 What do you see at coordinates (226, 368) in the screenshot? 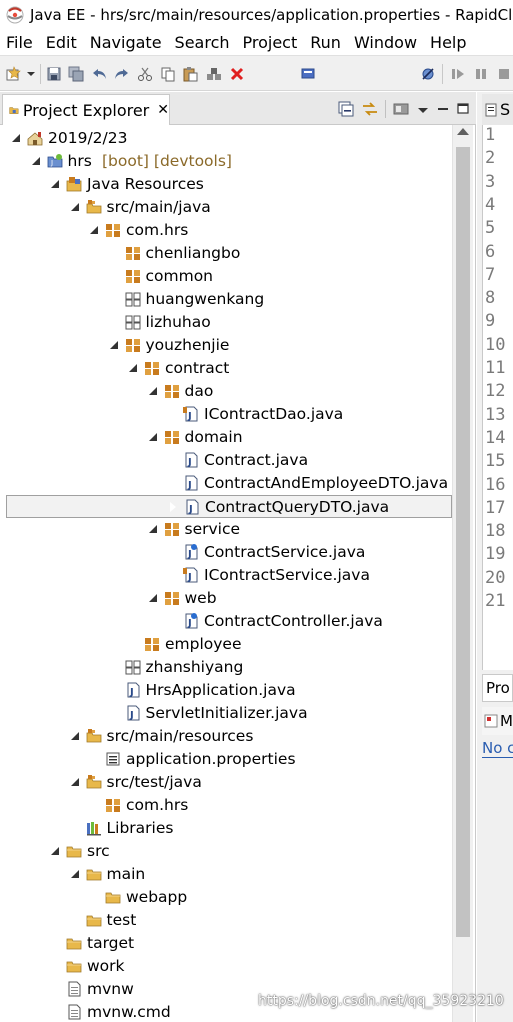
I see `tree-item: contract` at bounding box center [226, 368].